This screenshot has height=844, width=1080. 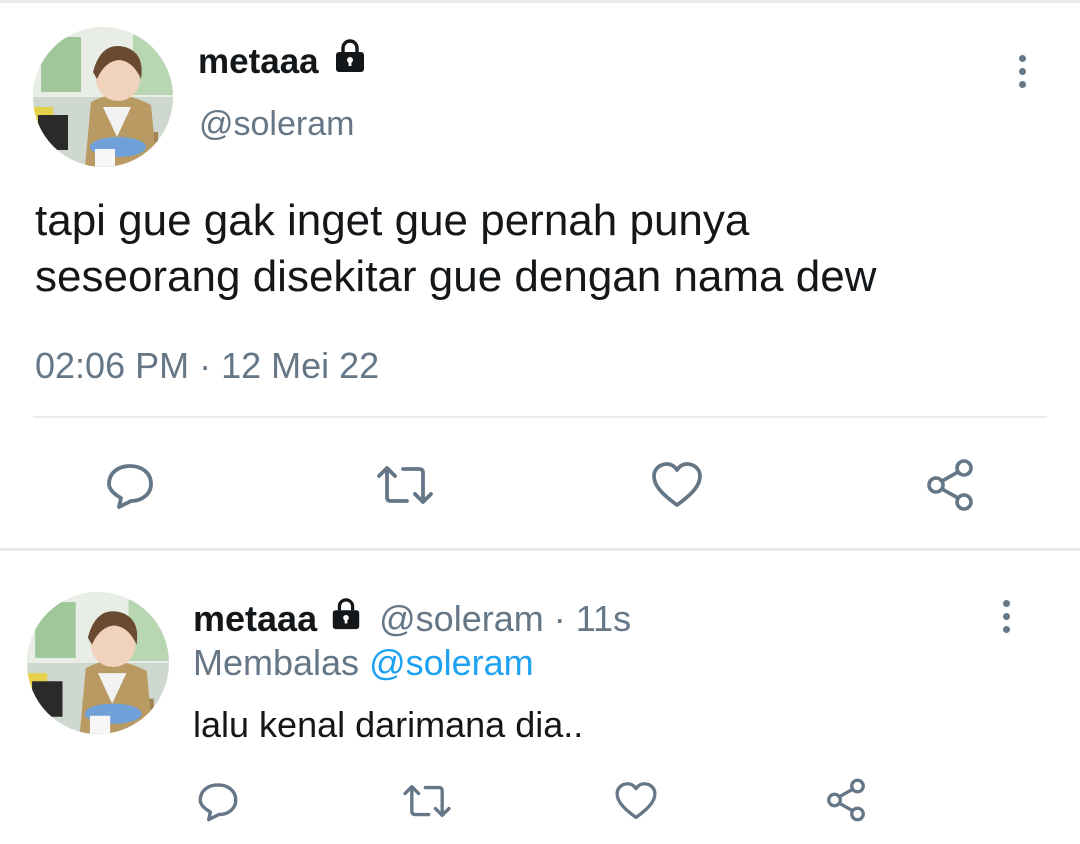 I want to click on reply-share-button, so click(x=846, y=800).